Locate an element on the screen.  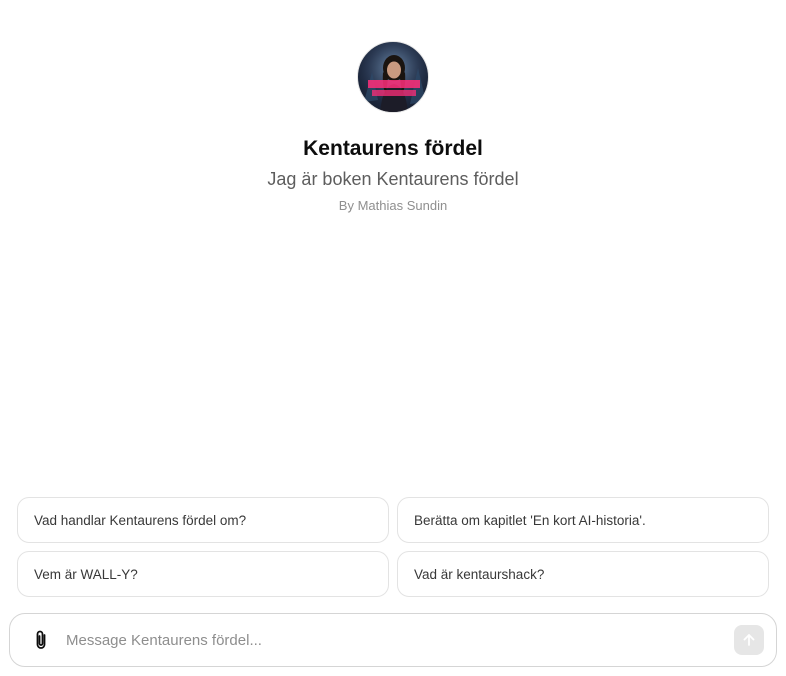
message-composer is located at coordinates (393, 640).